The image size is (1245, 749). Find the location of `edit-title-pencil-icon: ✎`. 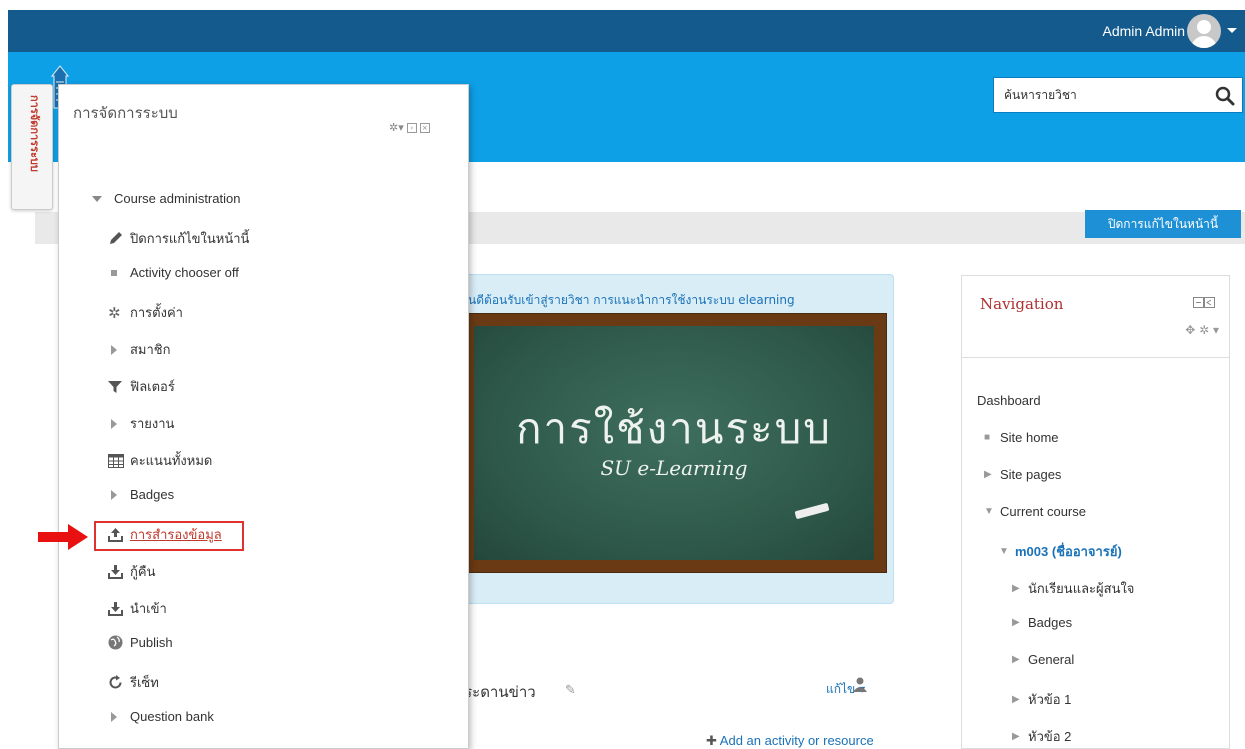

edit-title-pencil-icon: ✎ is located at coordinates (570, 690).